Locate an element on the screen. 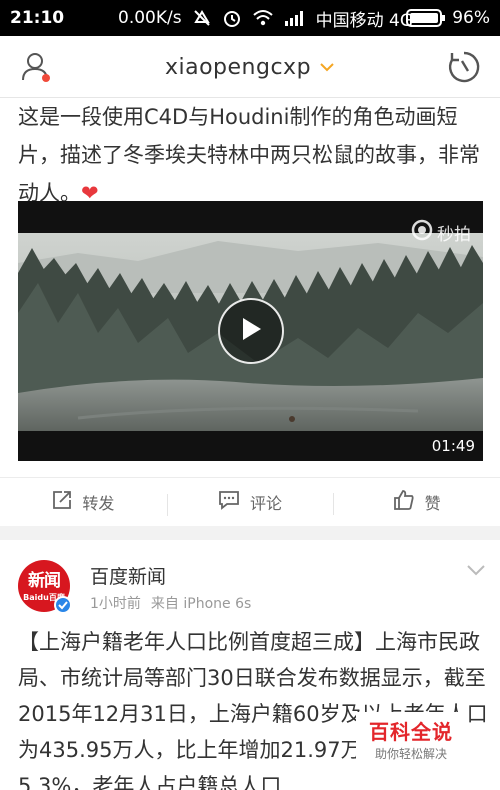 This screenshot has height=790, width=500. signal-icon is located at coordinates (295, 18).